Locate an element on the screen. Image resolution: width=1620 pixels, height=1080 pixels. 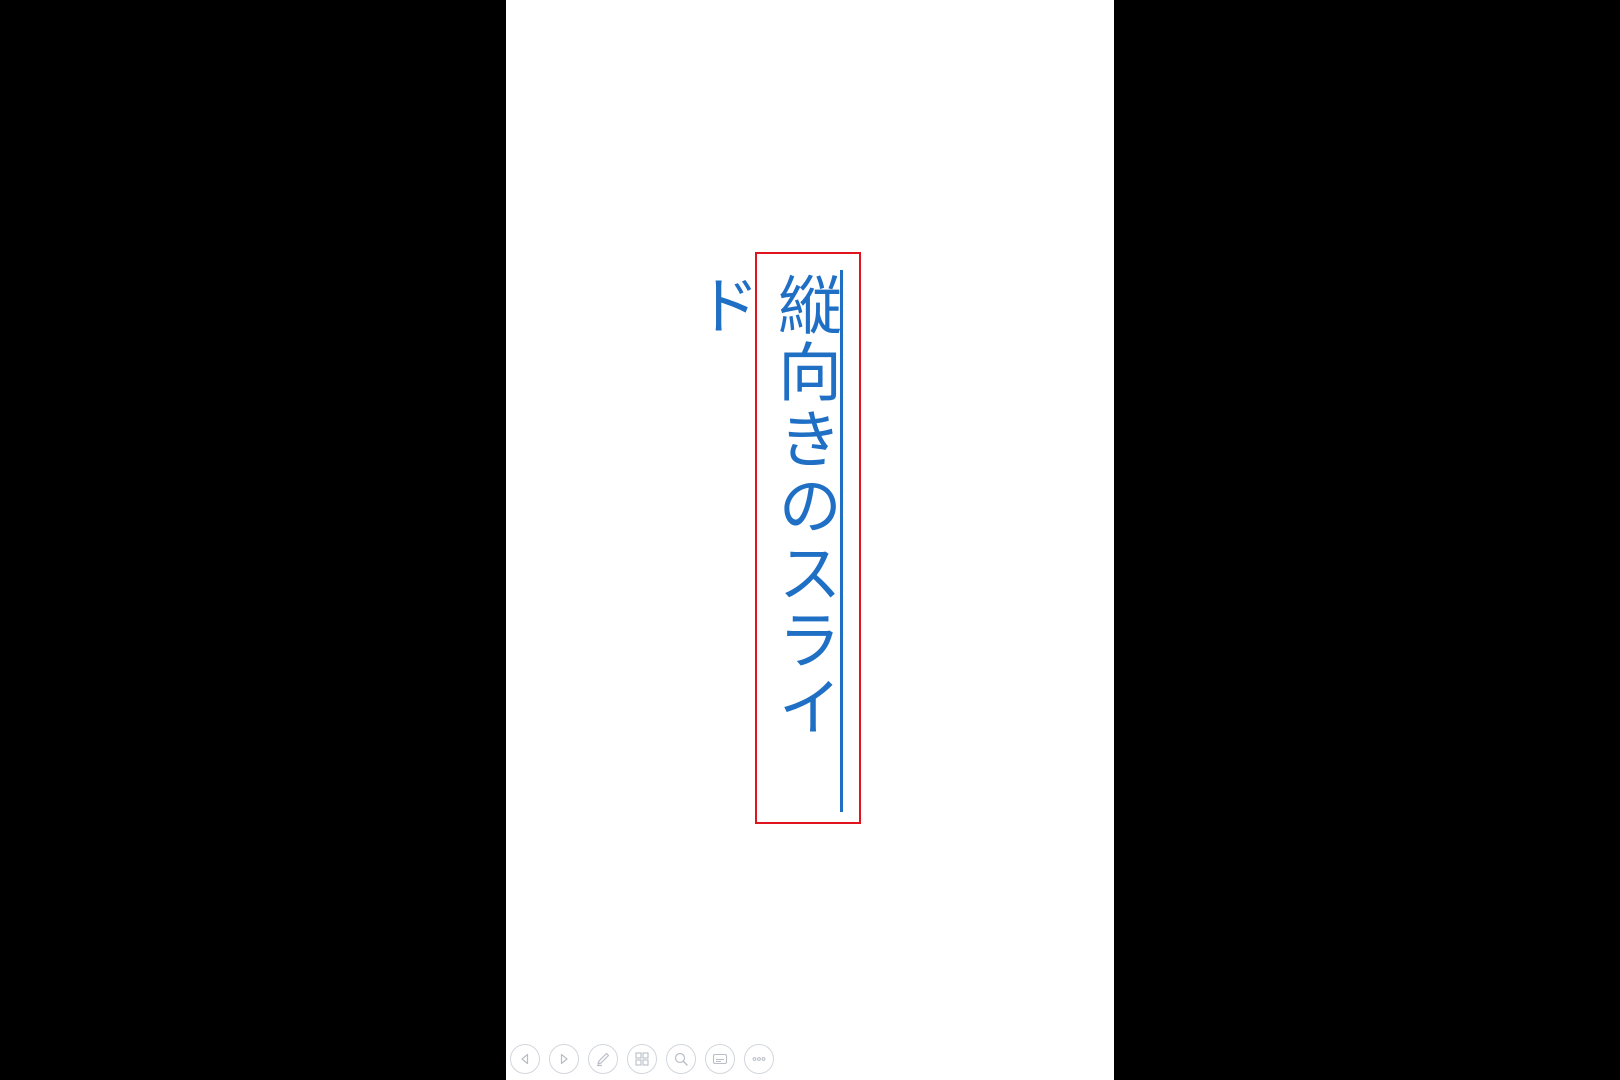
pen-tool-button is located at coordinates (603, 1059).